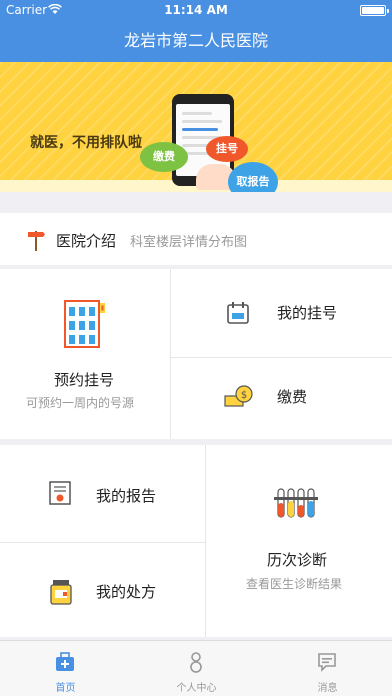  What do you see at coordinates (299, 541) in the screenshot?
I see `history-diagnosis-tile: 历次诊断 查看医生诊断结果` at bounding box center [299, 541].